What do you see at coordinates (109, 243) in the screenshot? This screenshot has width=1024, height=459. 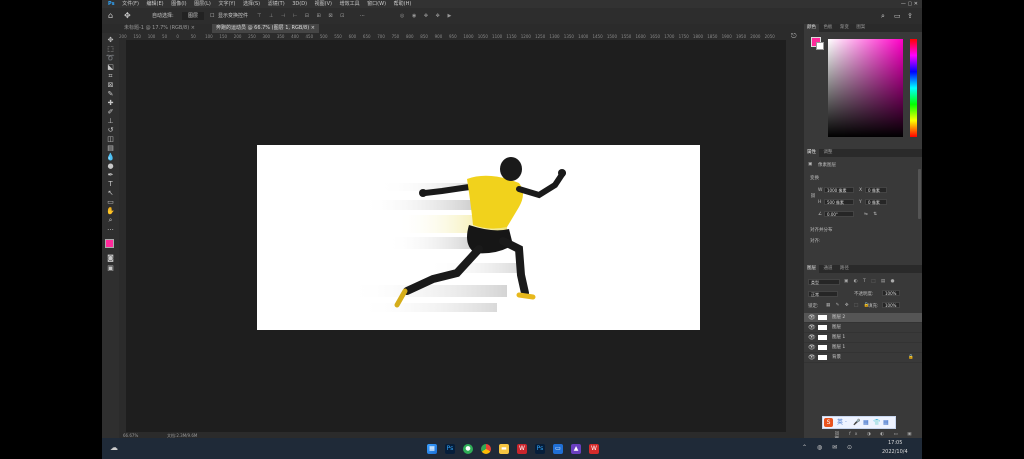 I see `foreground-color-swatch` at bounding box center [109, 243].